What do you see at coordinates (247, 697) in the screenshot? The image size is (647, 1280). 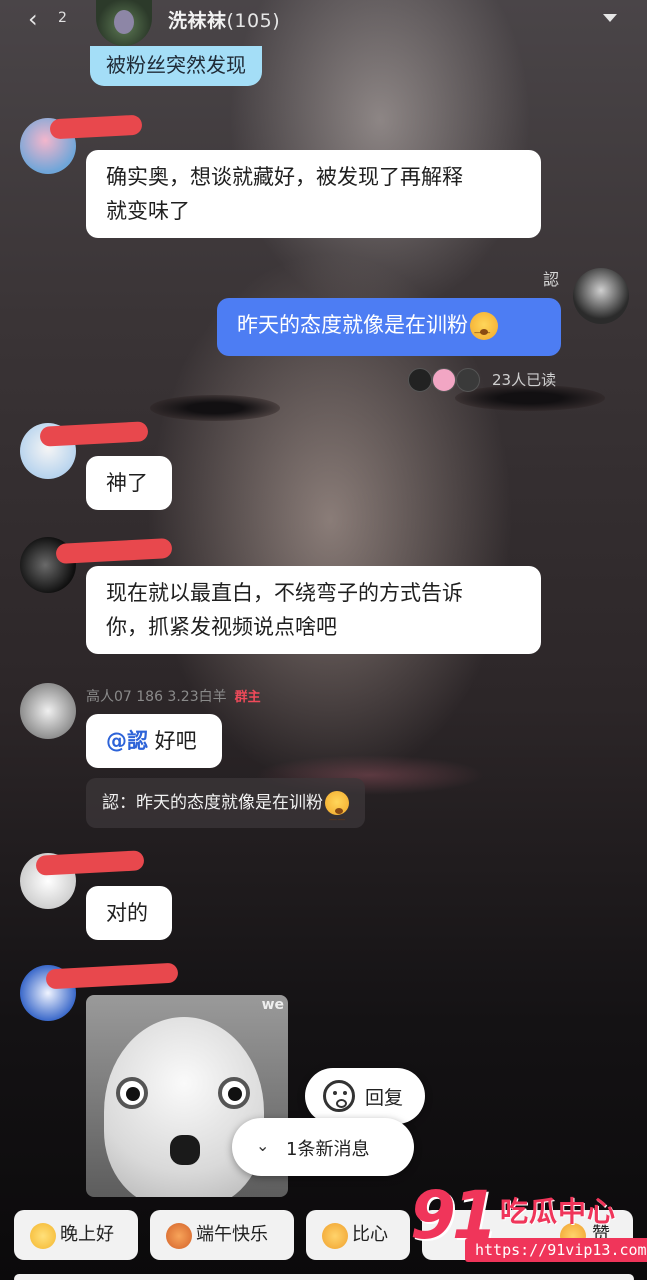 I see `owner-badge: 群主` at bounding box center [247, 697].